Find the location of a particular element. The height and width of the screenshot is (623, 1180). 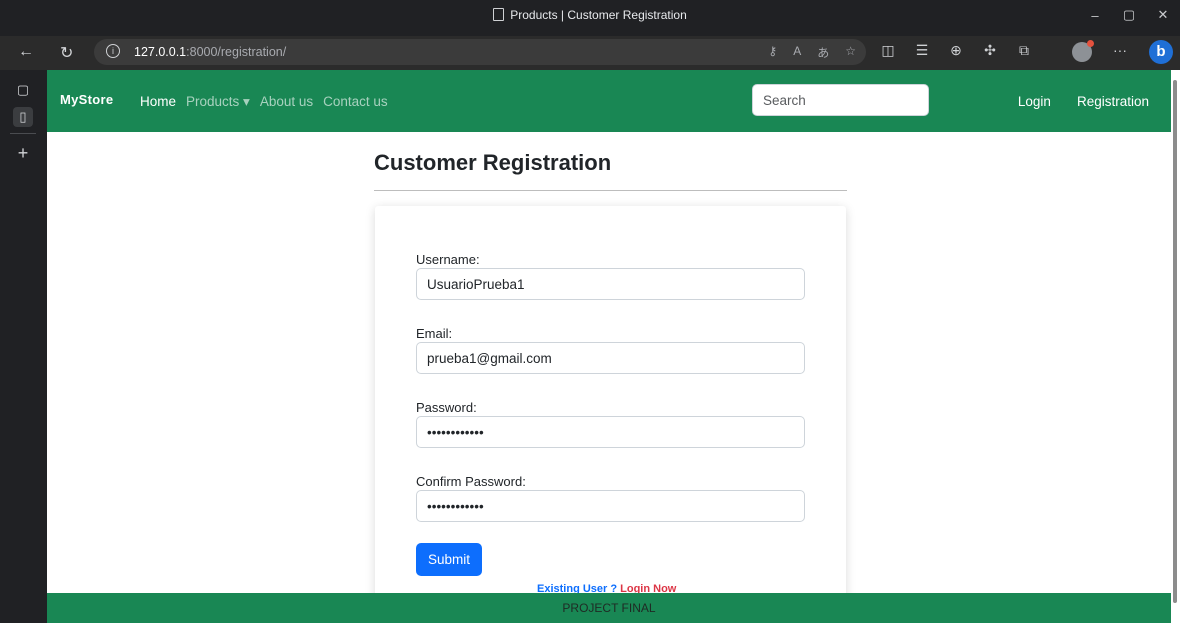

nav-login: Login is located at coordinates (1034, 101).